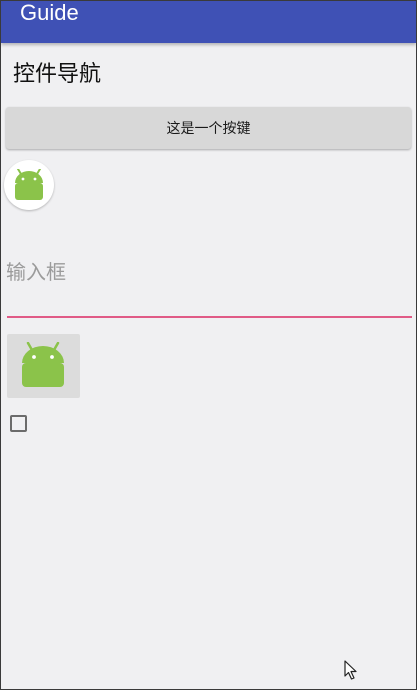 The image size is (417, 690). Describe the element at coordinates (351, 672) in the screenshot. I see `mouse-pointer-icon` at that location.